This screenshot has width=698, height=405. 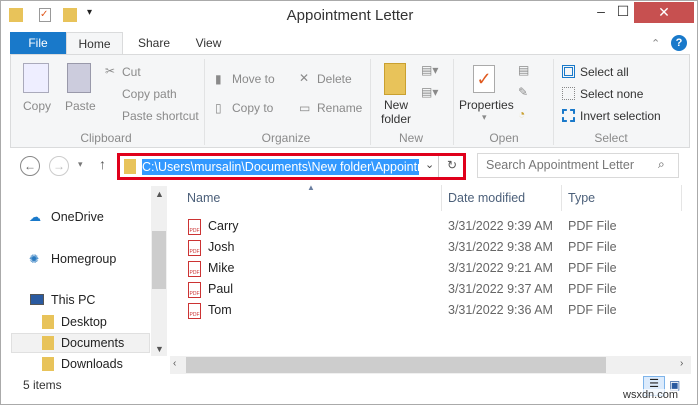 I want to click on edit-icon: ✎, so click(x=523, y=92).